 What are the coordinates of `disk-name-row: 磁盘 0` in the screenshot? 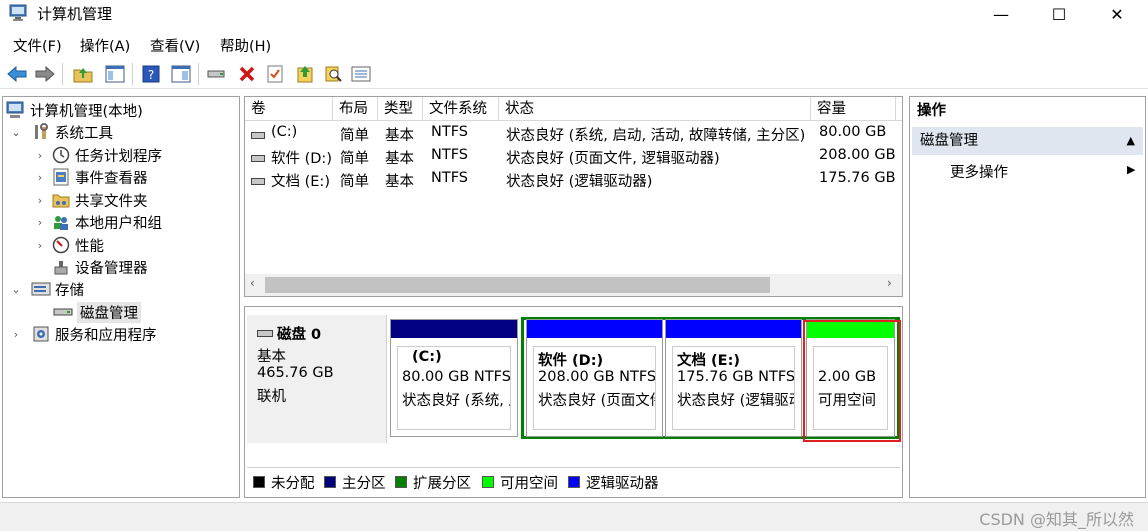 It's located at (289, 333).